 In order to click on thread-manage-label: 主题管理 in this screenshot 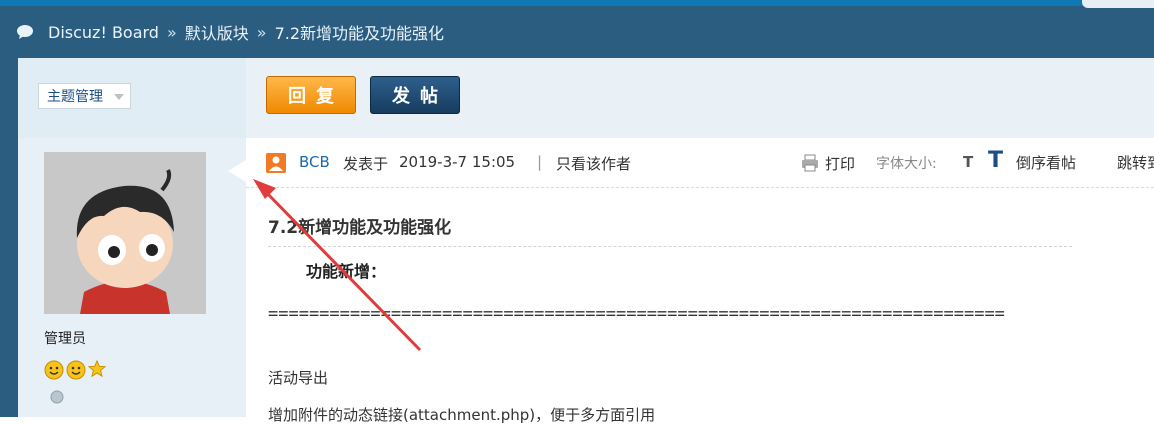, I will do `click(75, 97)`.